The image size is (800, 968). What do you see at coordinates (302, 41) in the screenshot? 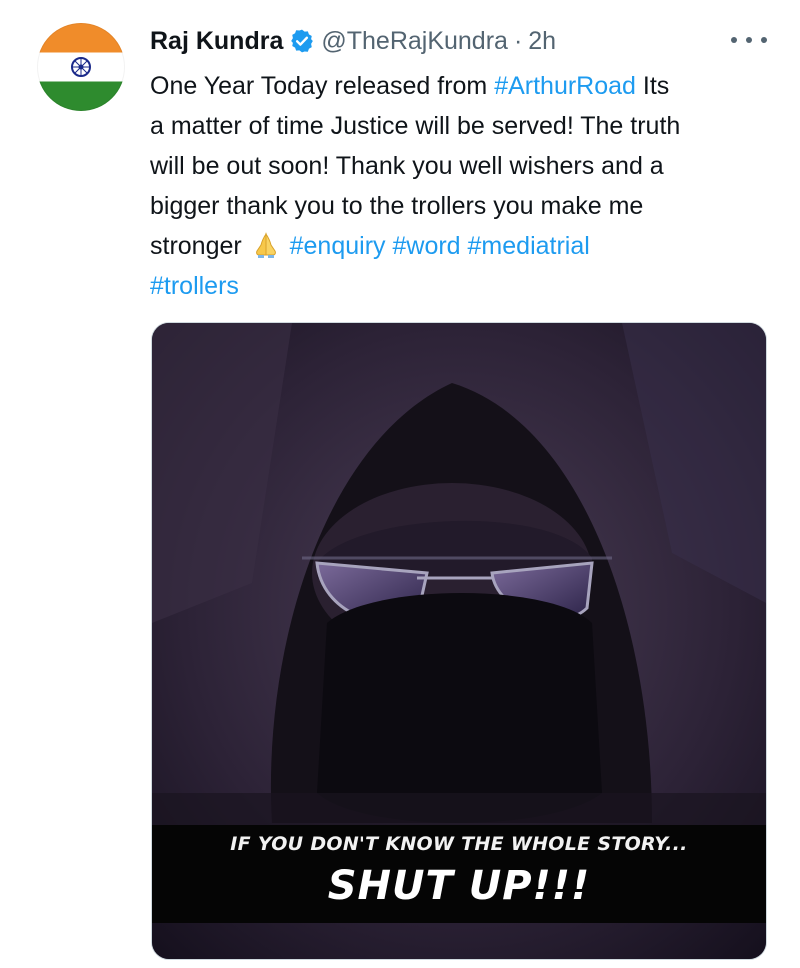
I see `verified-badge-icon` at bounding box center [302, 41].